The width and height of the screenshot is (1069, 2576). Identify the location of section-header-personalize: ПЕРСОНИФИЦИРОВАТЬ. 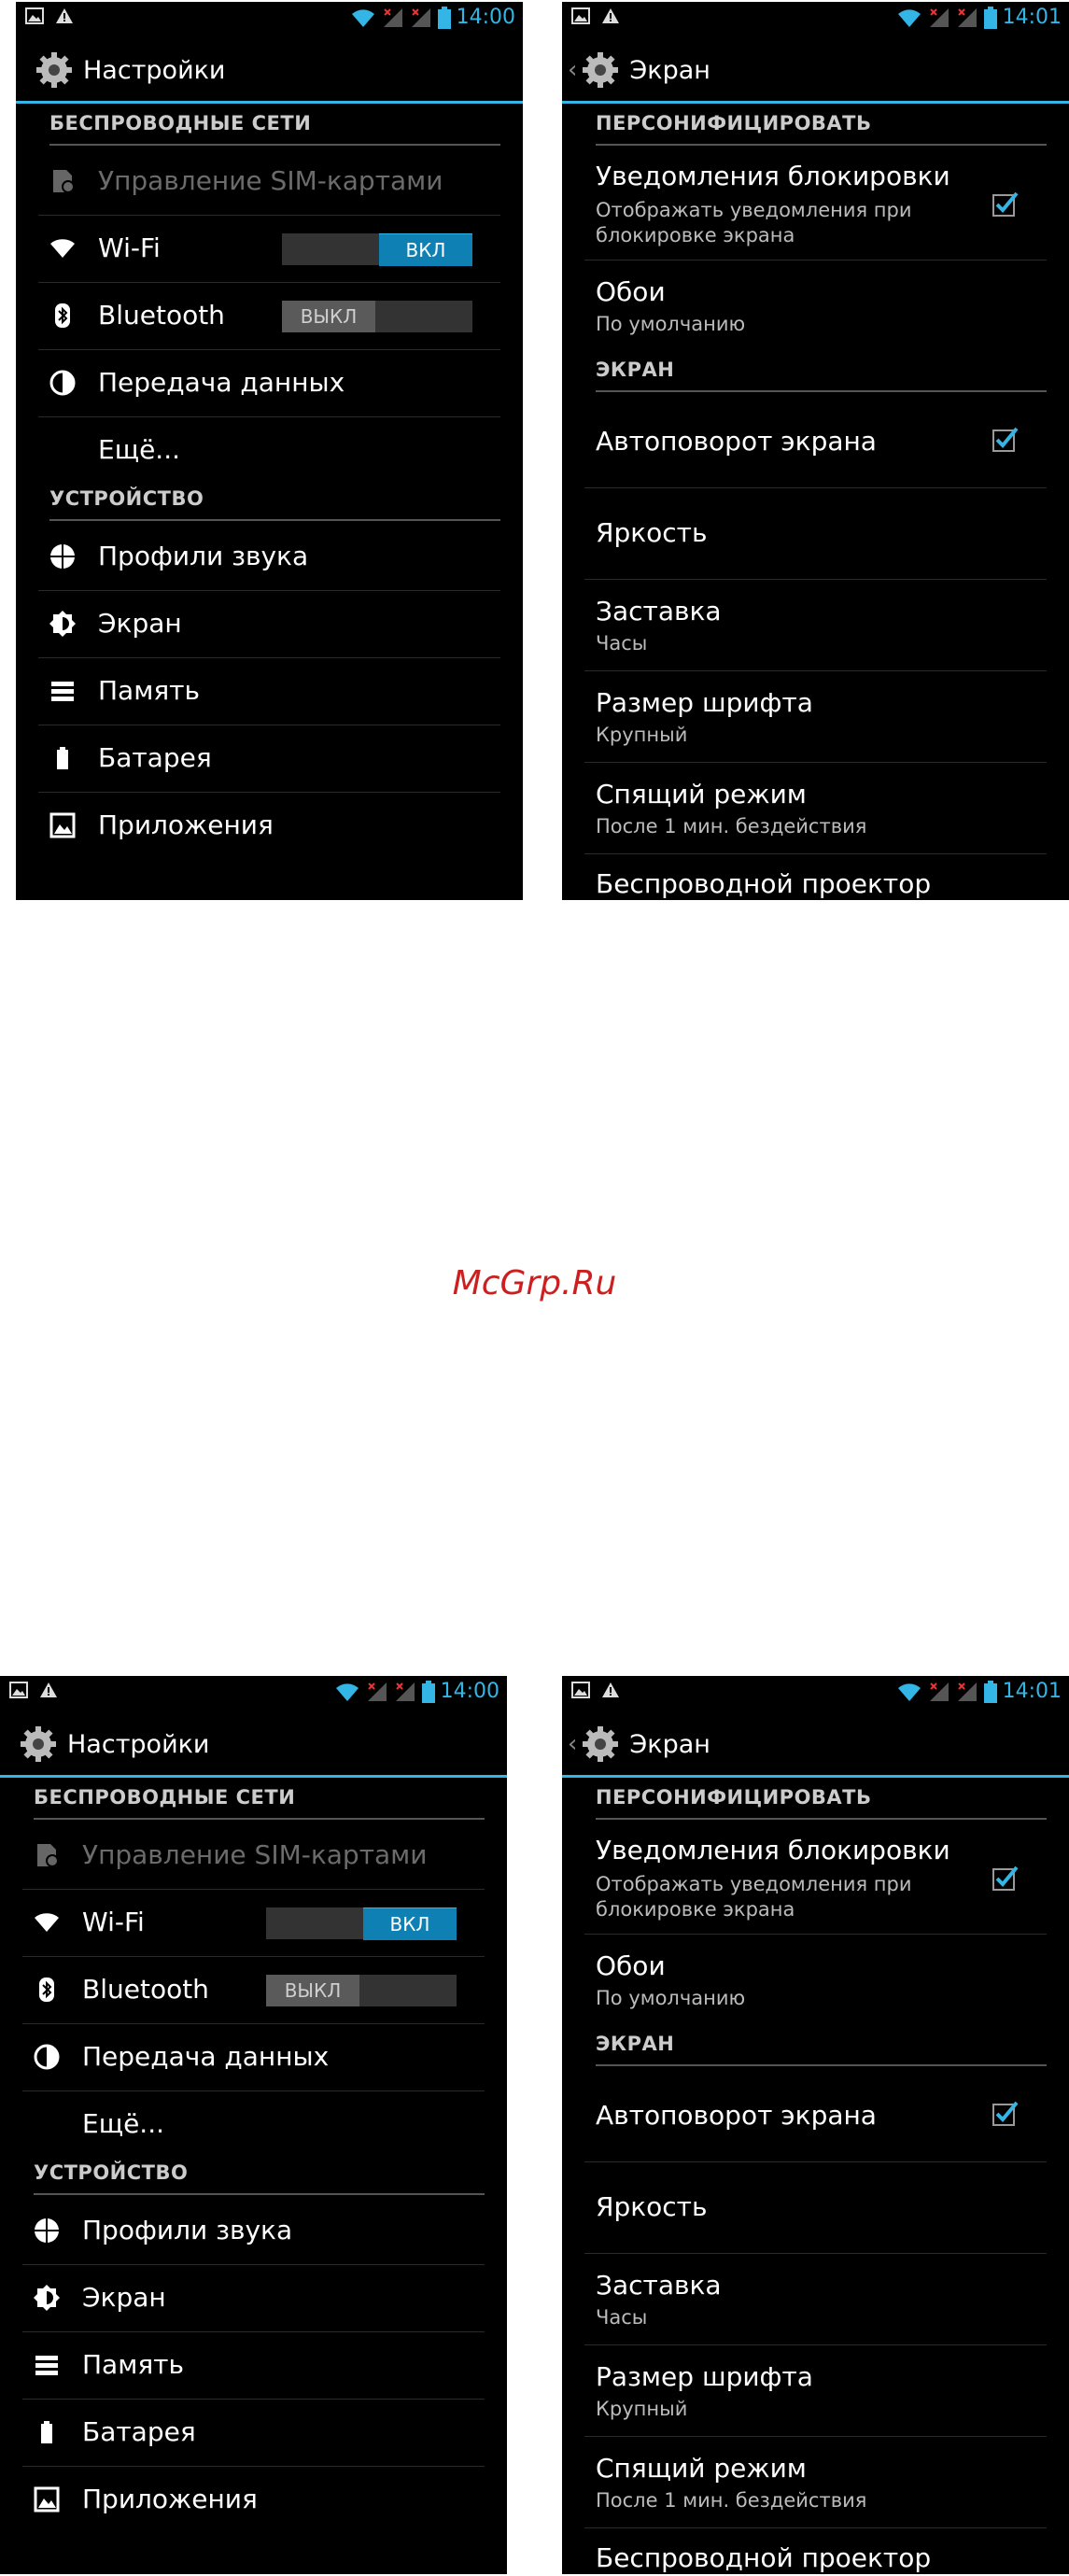
(821, 125).